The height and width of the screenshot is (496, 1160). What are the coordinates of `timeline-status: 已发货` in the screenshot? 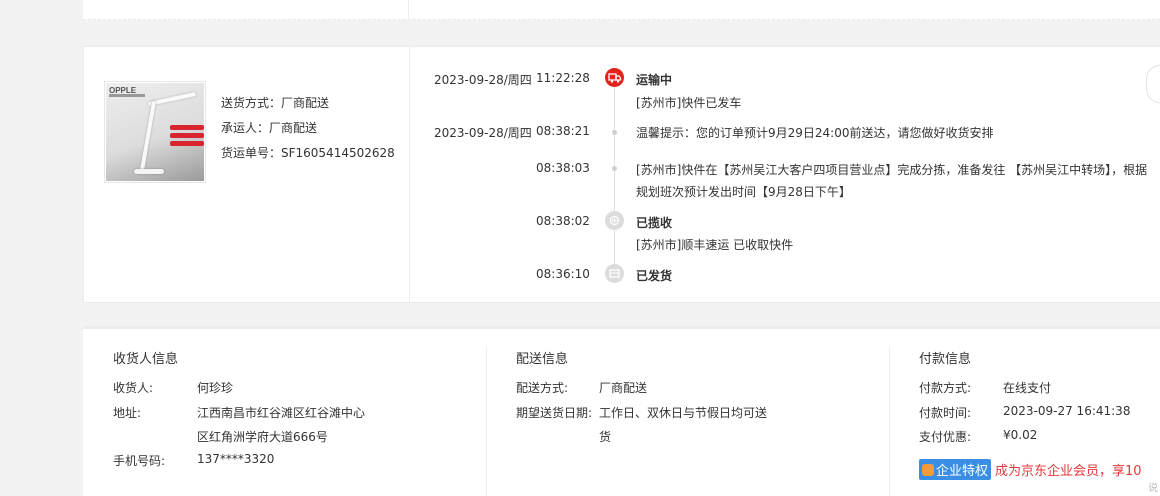 It's located at (654, 276).